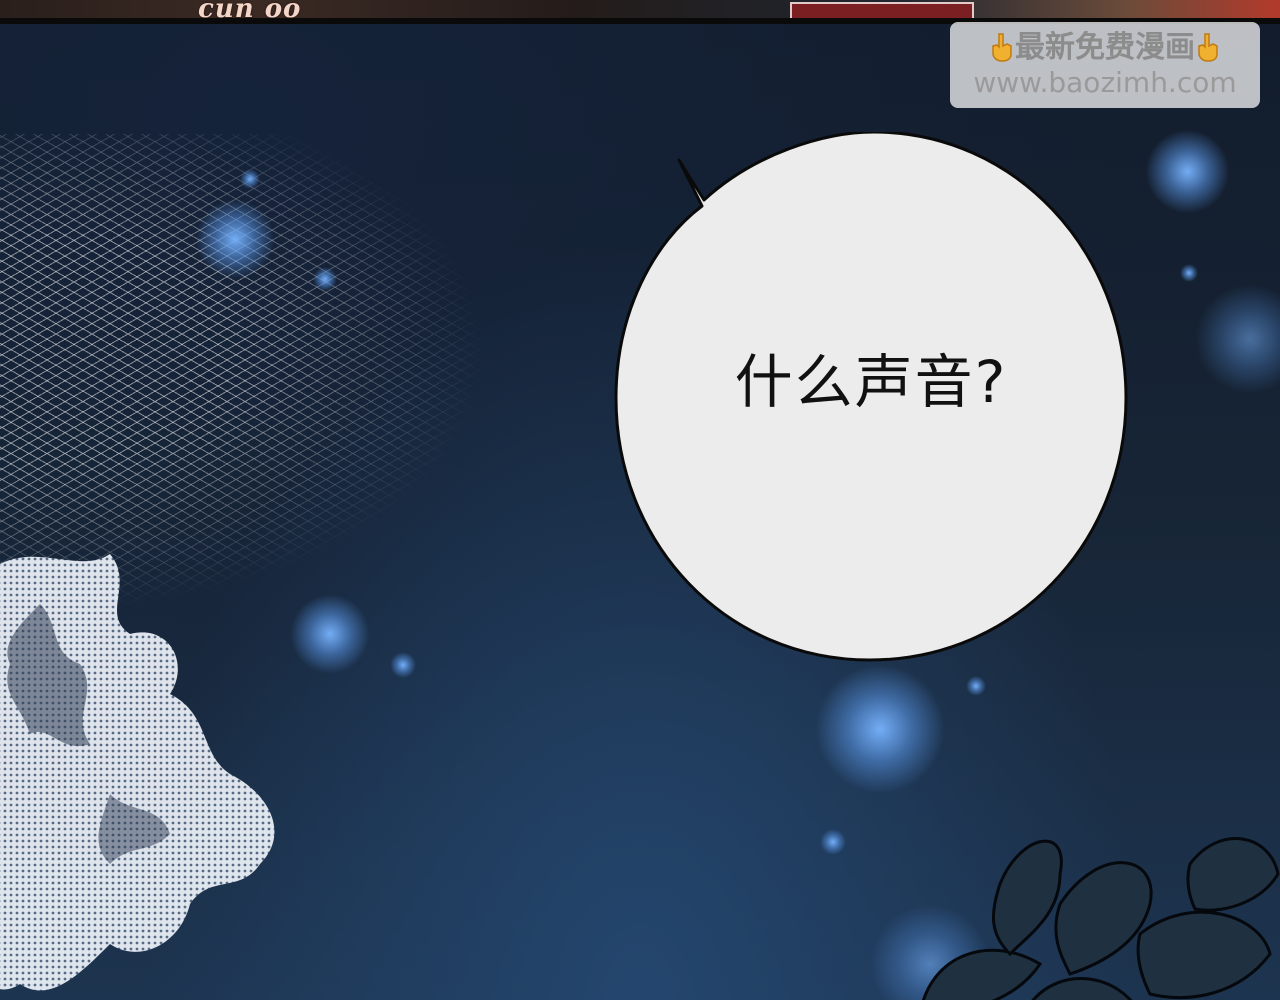 The width and height of the screenshot is (1280, 1000). What do you see at coordinates (137, 772) in the screenshot?
I see `white-splash-effect` at bounding box center [137, 772].